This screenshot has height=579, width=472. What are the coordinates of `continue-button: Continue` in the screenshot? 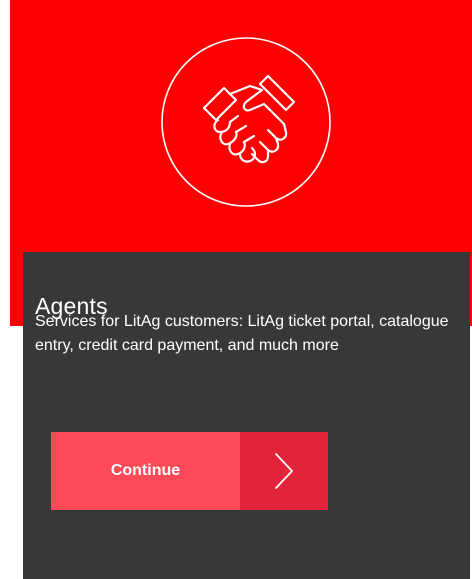 It's located at (189, 471).